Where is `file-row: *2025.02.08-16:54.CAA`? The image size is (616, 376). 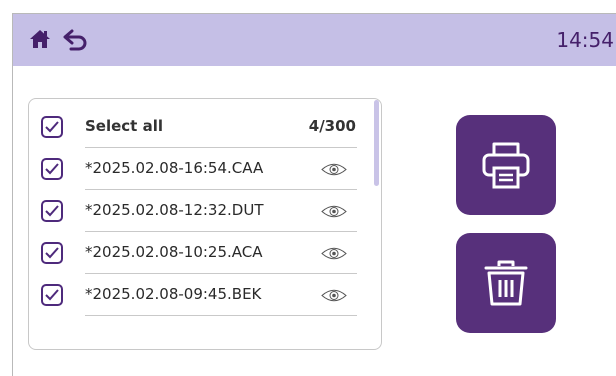
file-row: *2025.02.08-16:54.CAA is located at coordinates (206, 169).